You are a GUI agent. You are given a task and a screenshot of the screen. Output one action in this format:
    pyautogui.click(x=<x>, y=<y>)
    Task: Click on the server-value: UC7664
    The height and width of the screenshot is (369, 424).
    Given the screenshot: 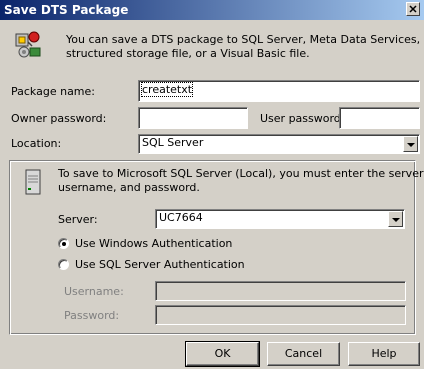 What is the action you would take?
    pyautogui.click(x=181, y=217)
    